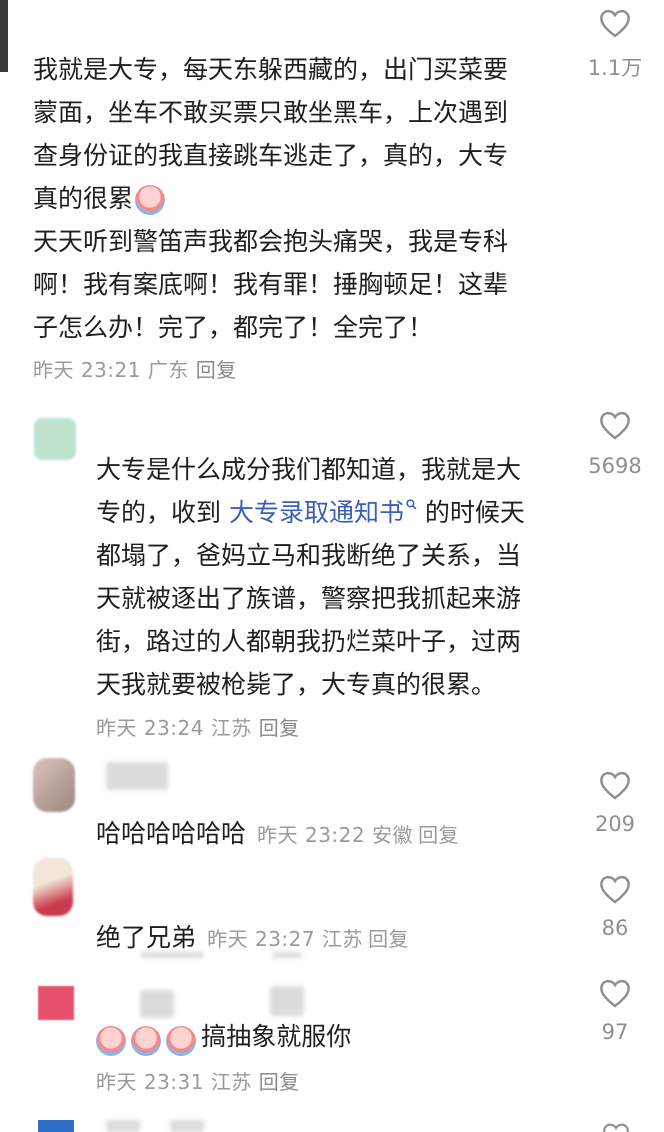 Image resolution: width=664 pixels, height=1132 pixels. What do you see at coordinates (309, 469) in the screenshot?
I see `comment-line: 大专是什么成分我们都知道，我就是大` at bounding box center [309, 469].